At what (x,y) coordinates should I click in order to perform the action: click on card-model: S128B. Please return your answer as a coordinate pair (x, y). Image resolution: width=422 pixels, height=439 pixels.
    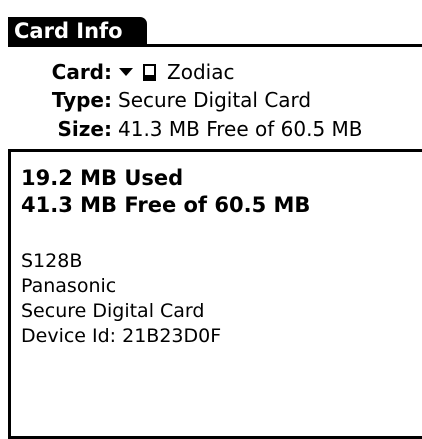
    Looking at the image, I should click on (52, 261).